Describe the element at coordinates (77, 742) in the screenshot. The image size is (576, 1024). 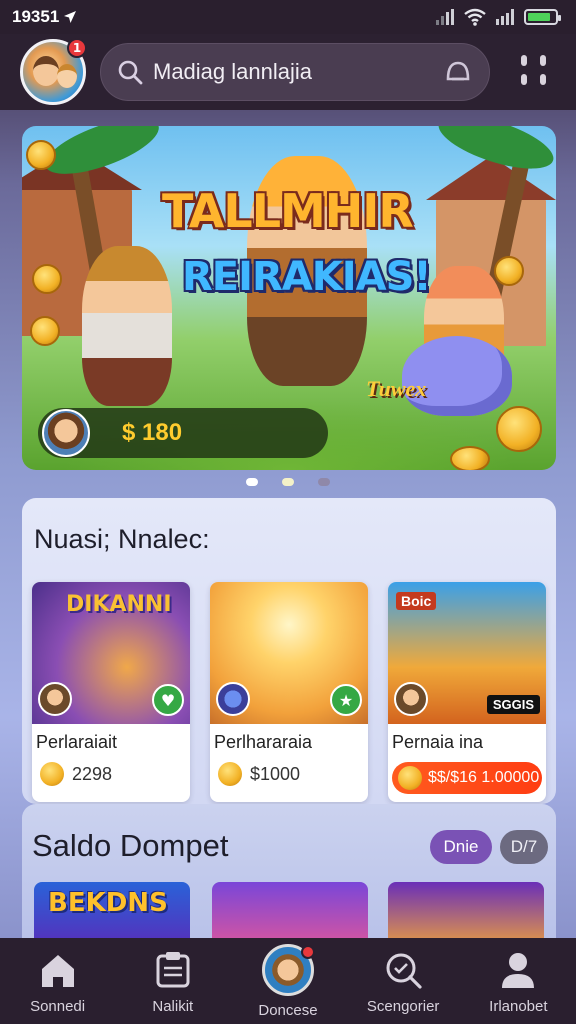
I see `card-title: Perlaraiait` at that location.